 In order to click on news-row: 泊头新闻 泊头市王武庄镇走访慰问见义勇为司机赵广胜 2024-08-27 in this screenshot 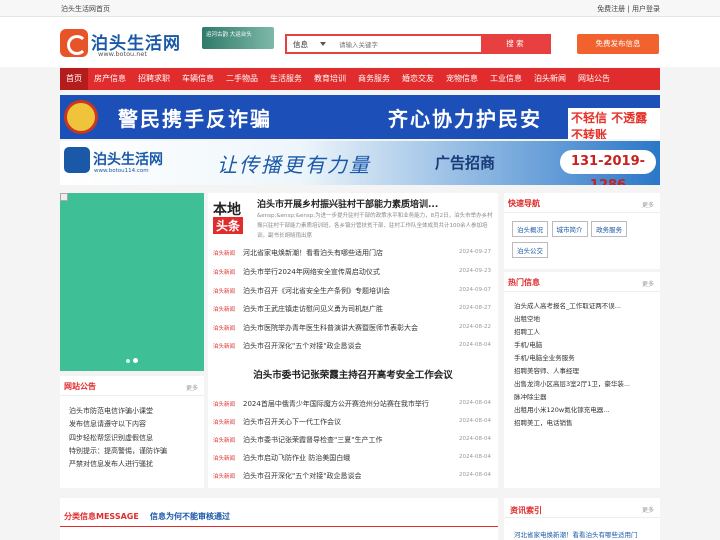, I will do `click(354, 308)`.